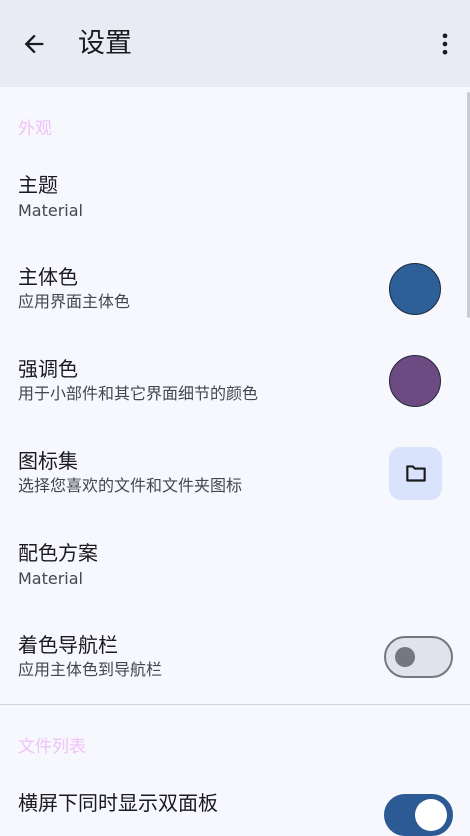  I want to click on arrow-back-icon, so click(34, 44).